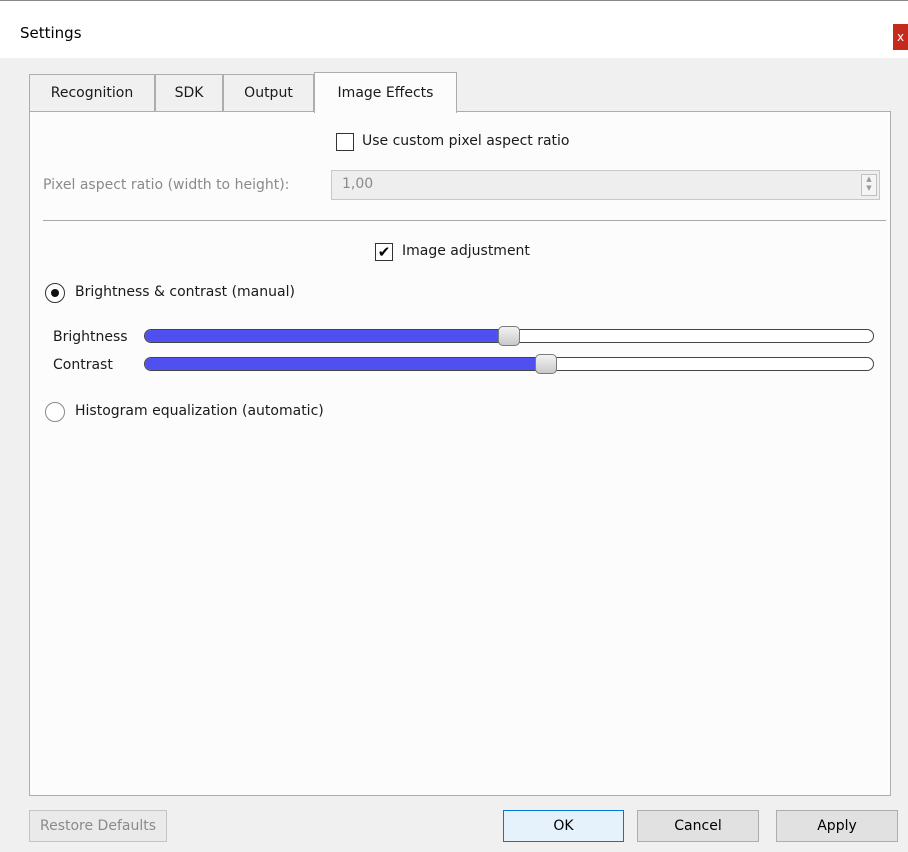 This screenshot has width=908, height=852. What do you see at coordinates (55, 412) in the screenshot?
I see `histogram-radio` at bounding box center [55, 412].